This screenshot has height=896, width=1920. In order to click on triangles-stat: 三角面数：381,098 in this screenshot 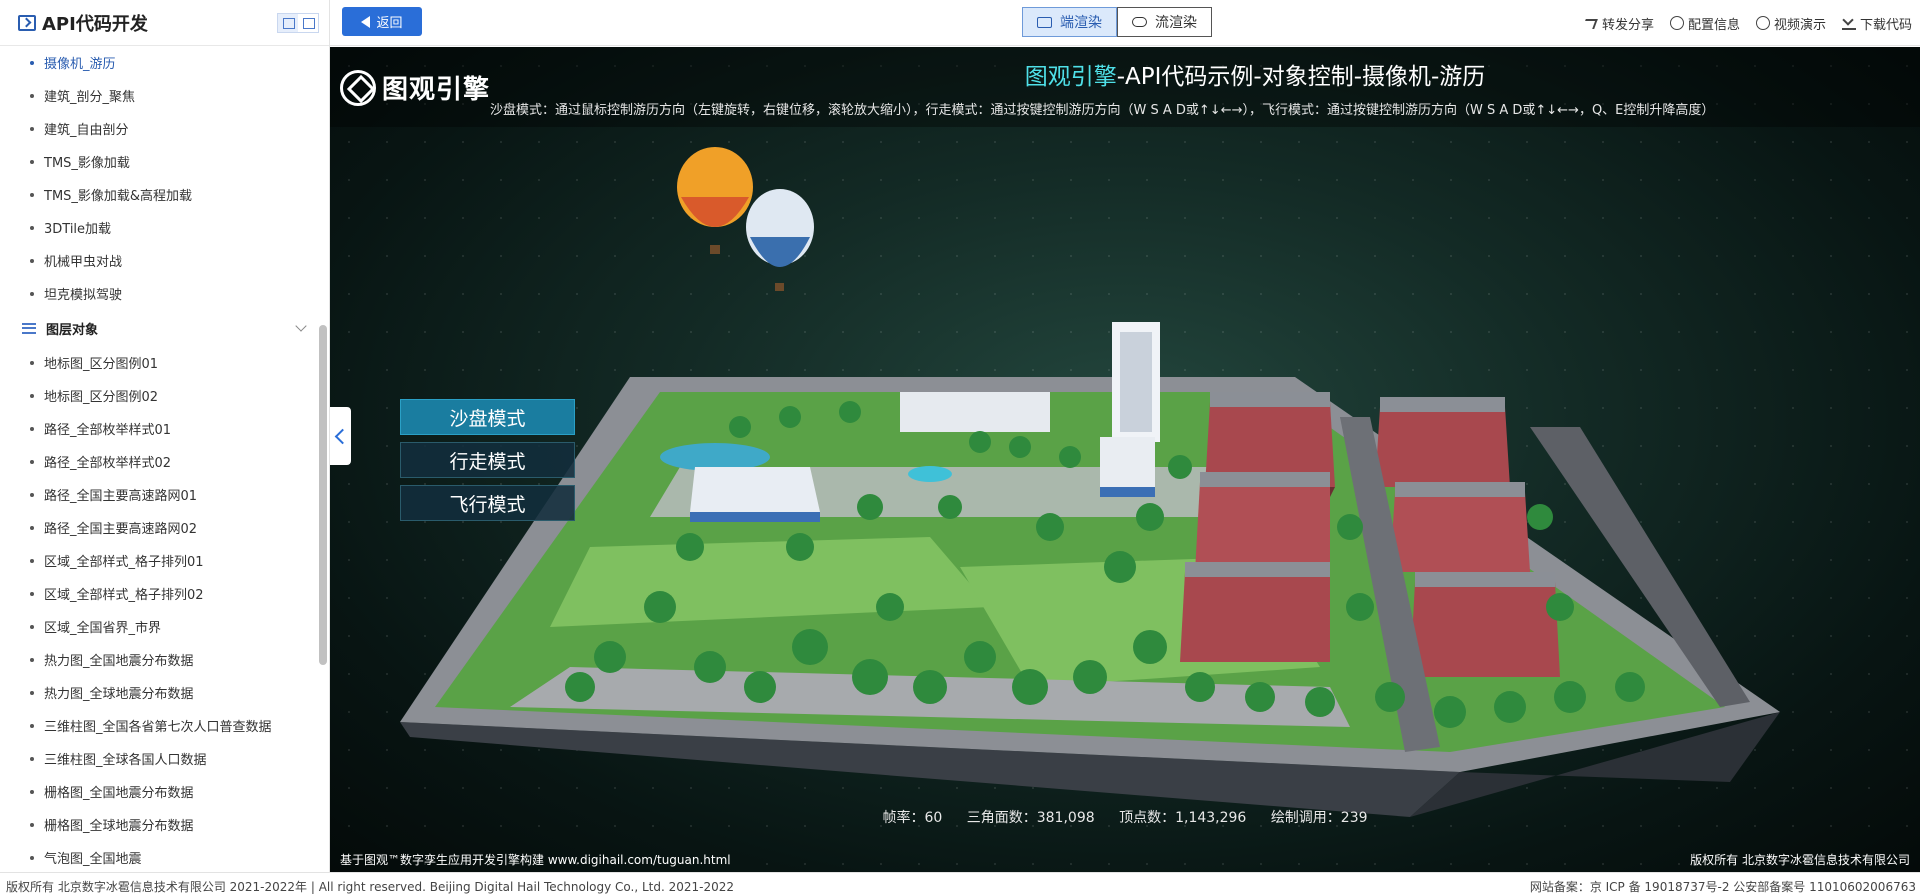, I will do `click(1030, 818)`.